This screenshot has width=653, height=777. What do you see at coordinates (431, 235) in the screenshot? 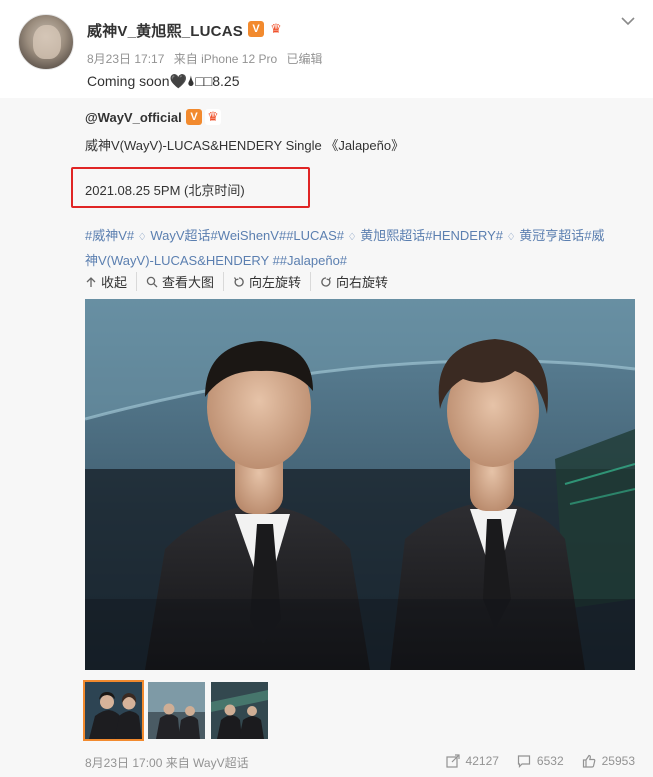
I see `hashtag: 黄旭熙超话#HENDERY#` at bounding box center [431, 235].